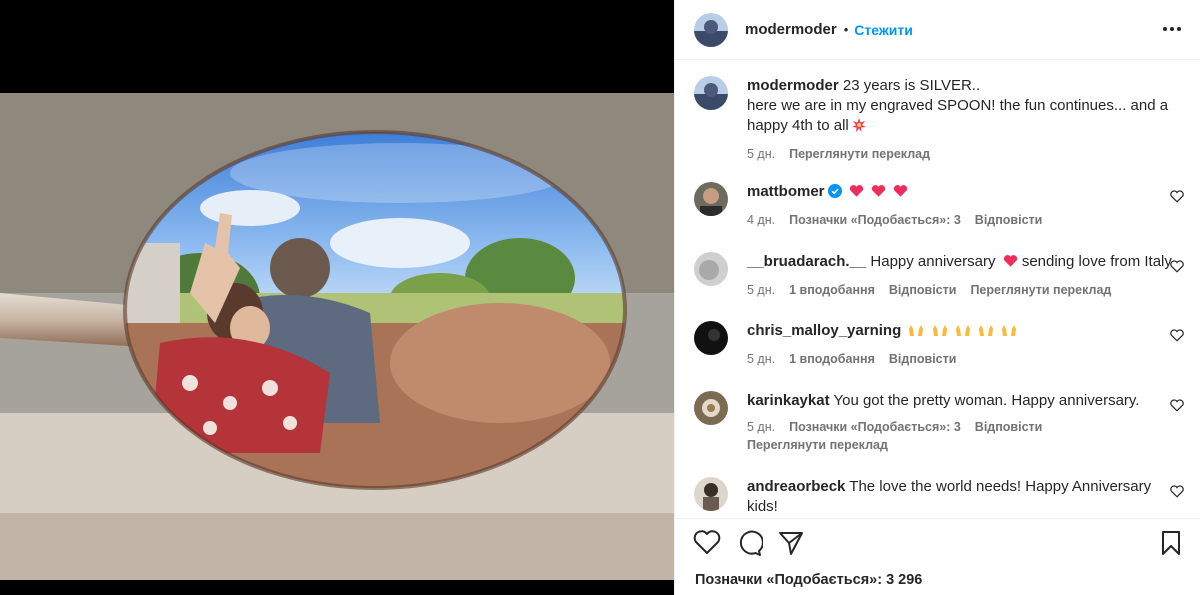 The image size is (1200, 595). Describe the element at coordinates (761, 220) in the screenshot. I see `comment-time: 4 дн.` at that location.